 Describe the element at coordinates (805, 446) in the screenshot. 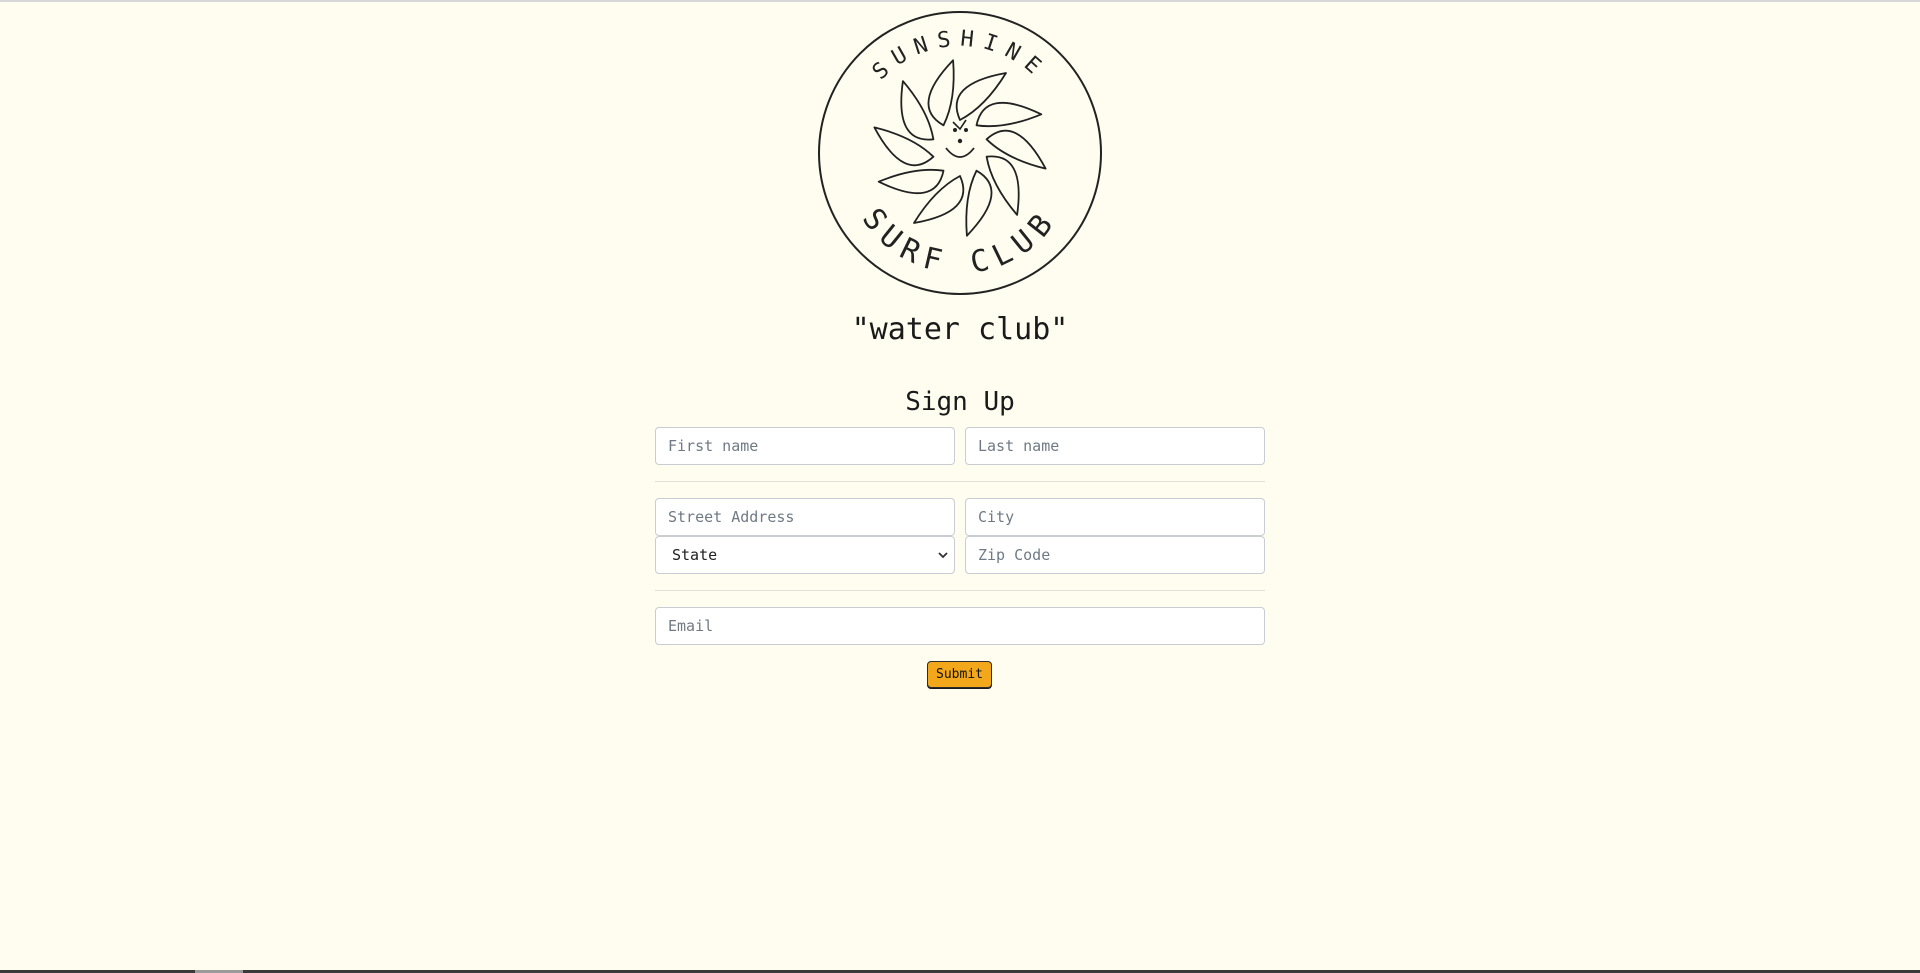

I see `first-name-input` at that location.